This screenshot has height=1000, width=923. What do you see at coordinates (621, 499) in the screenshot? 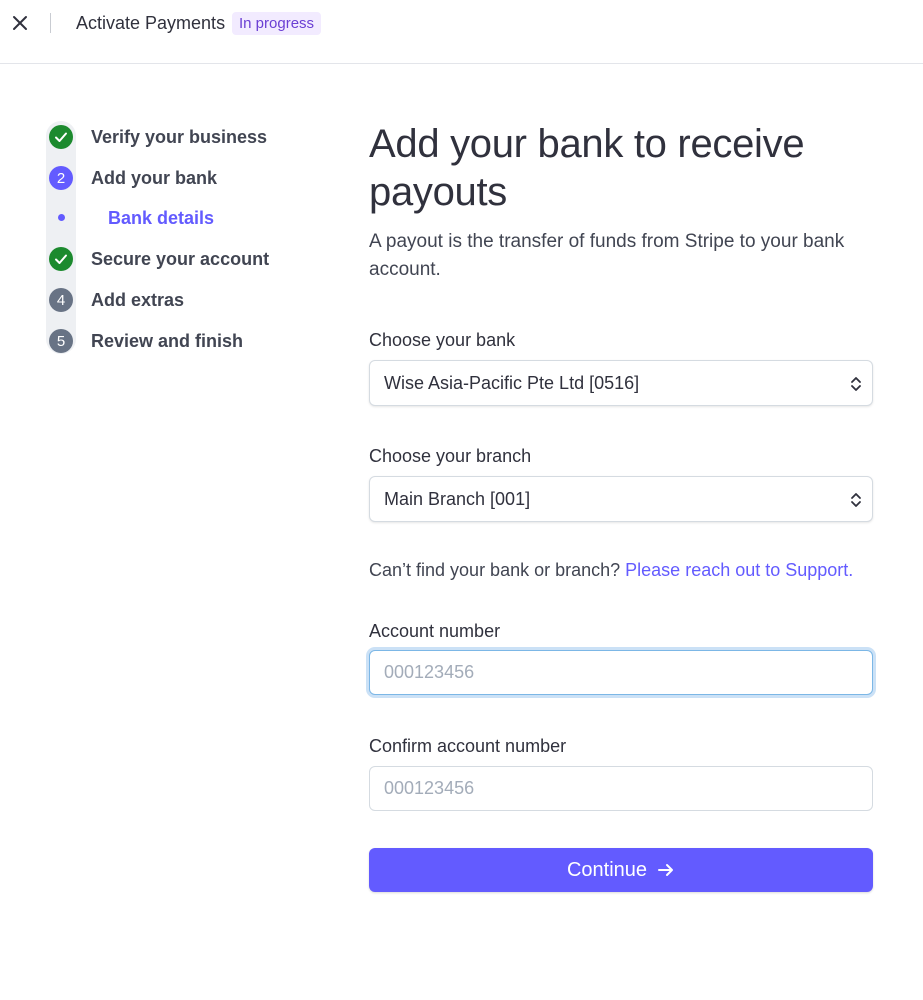
I see `branch-select: Main Branch [001]` at bounding box center [621, 499].